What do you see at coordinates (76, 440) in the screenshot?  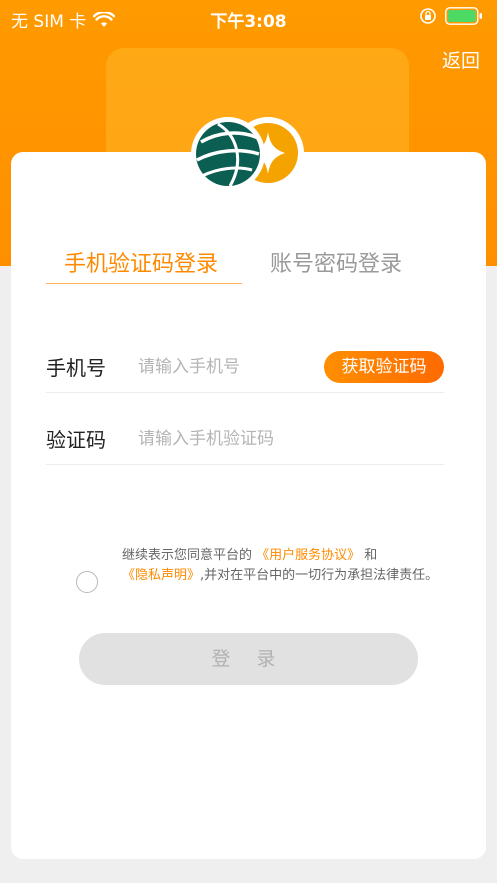 I see `code-label: 验证码` at bounding box center [76, 440].